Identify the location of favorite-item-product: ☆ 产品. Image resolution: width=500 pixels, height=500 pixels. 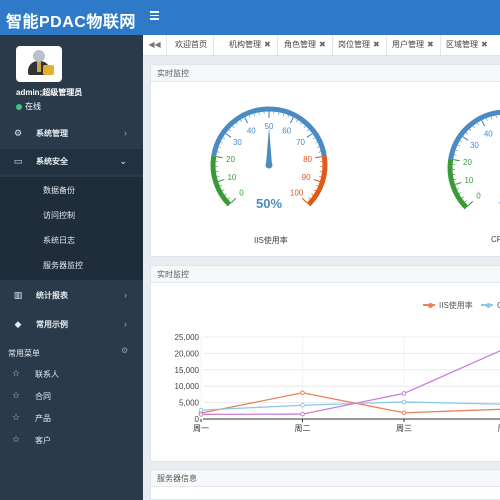
(71, 422).